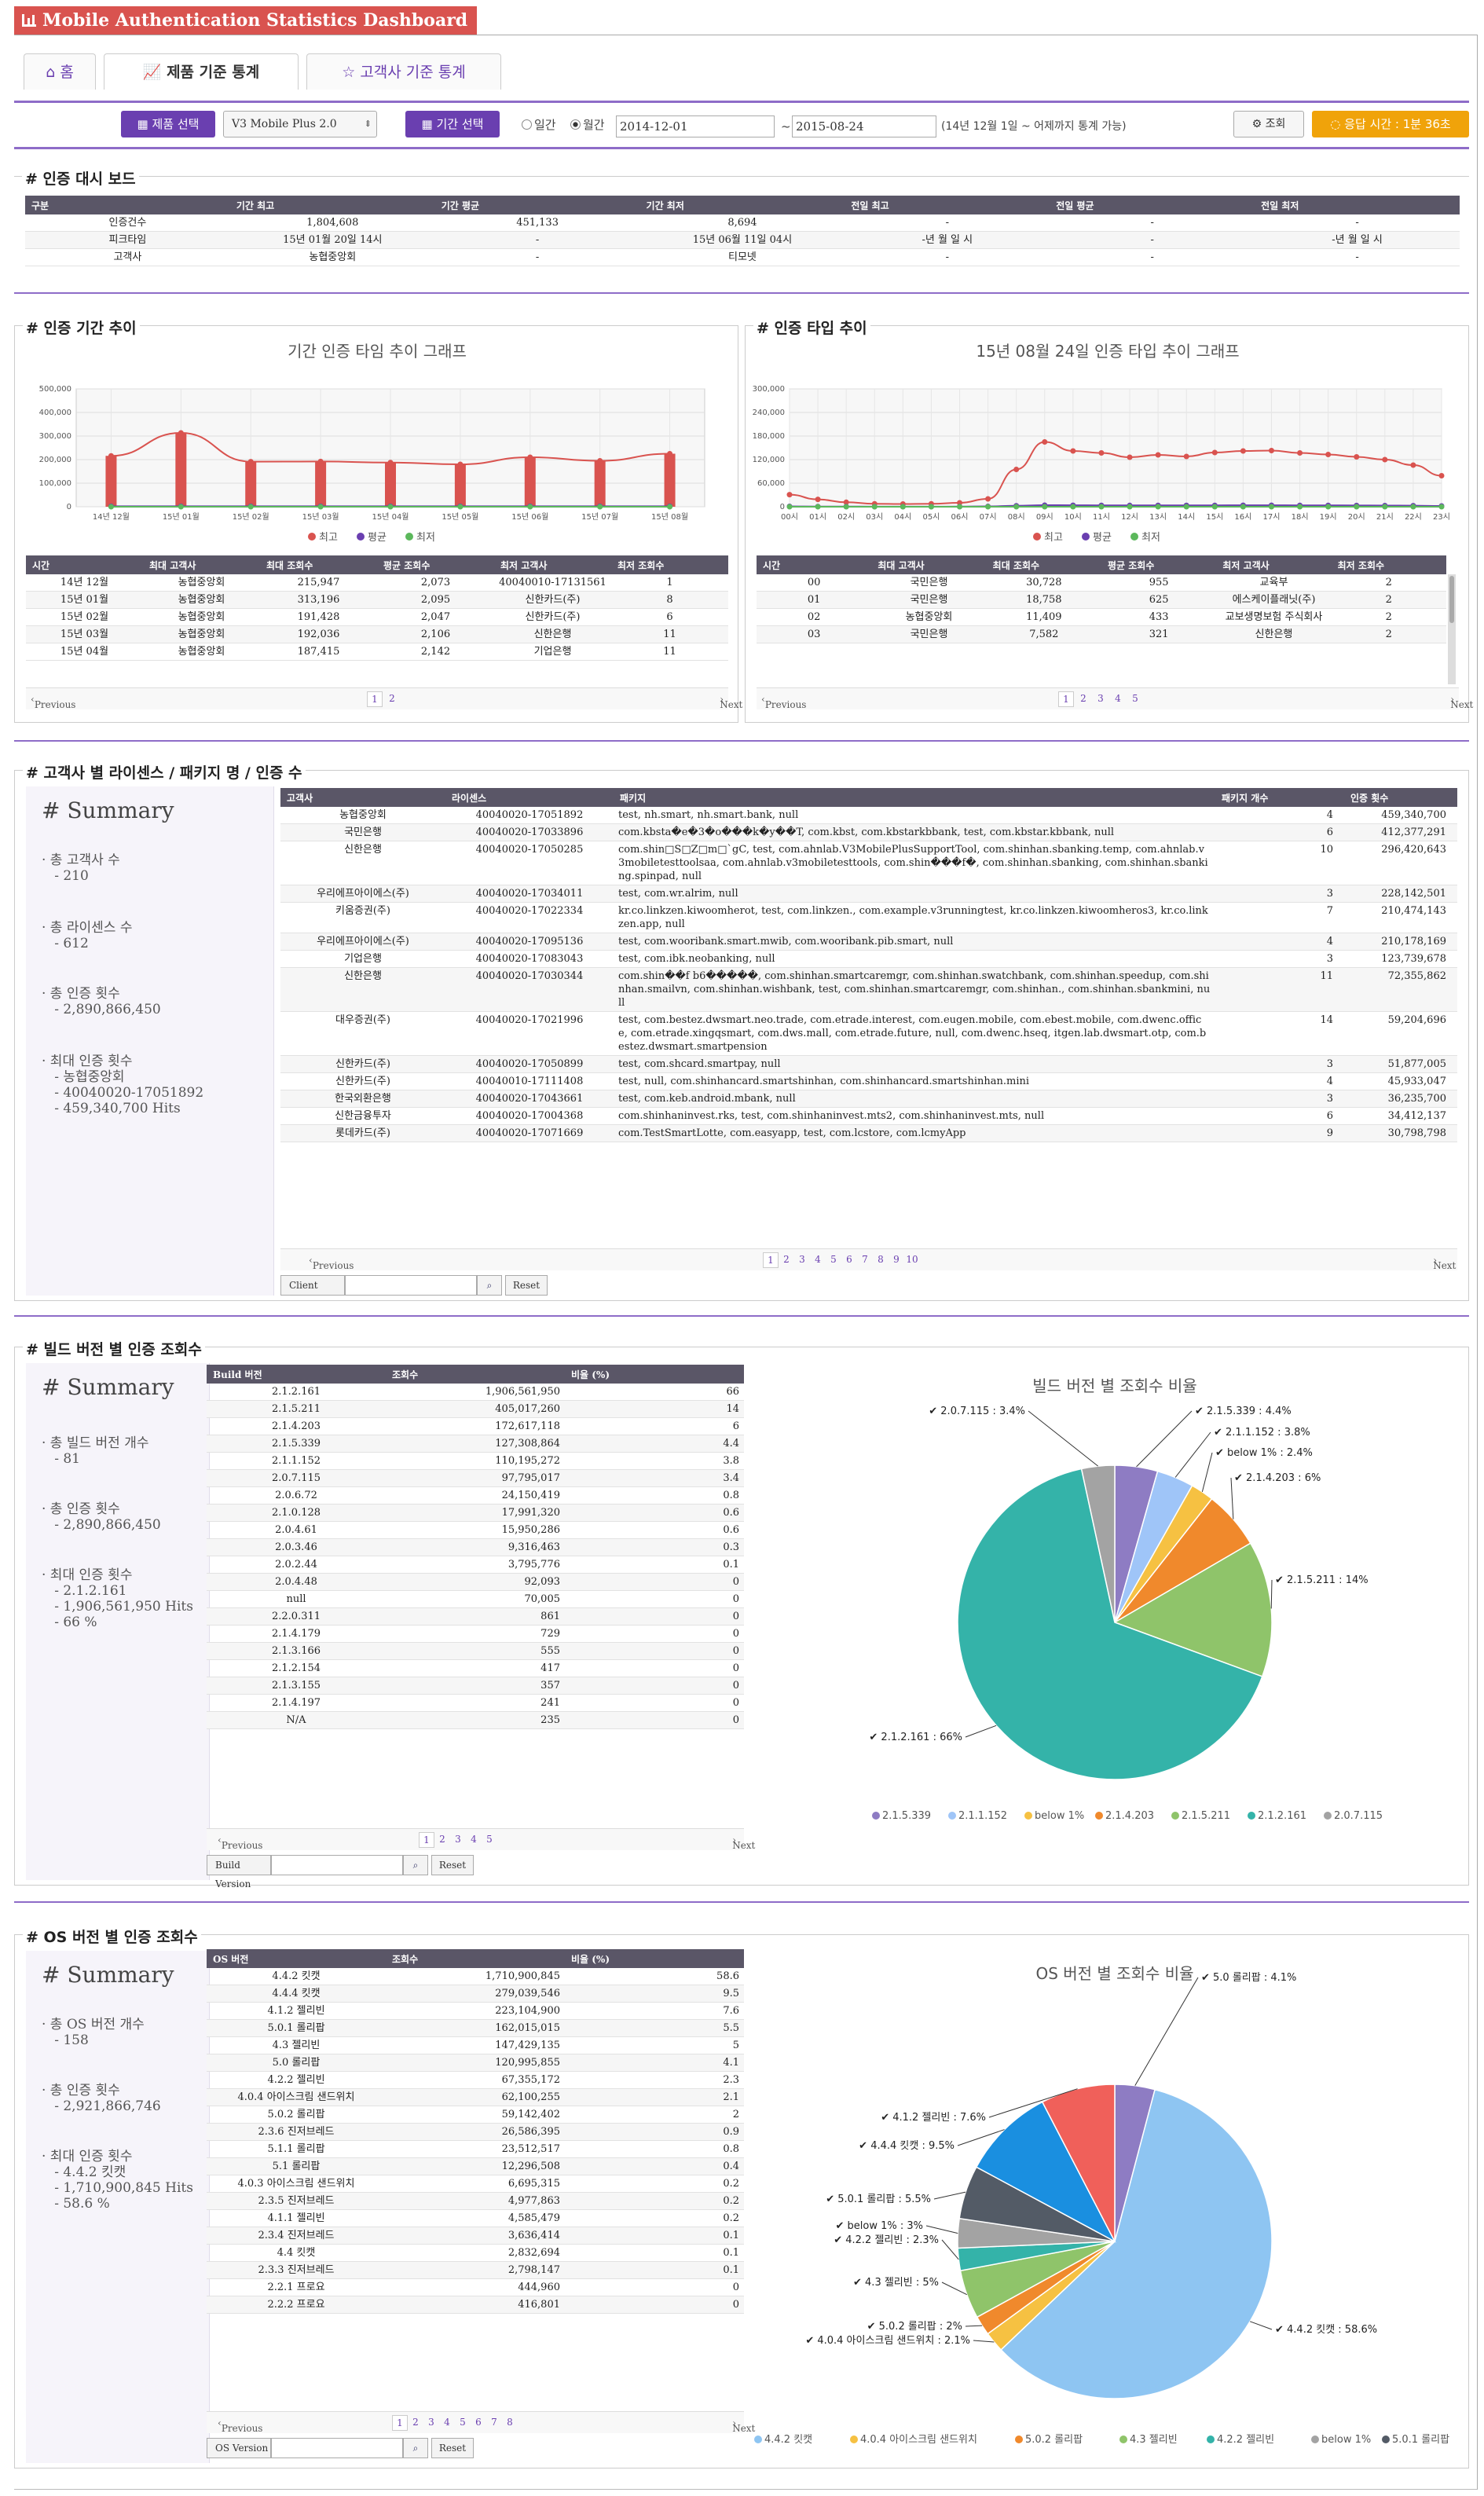 The image size is (1484, 2496). Describe the element at coordinates (916, 1737) in the screenshot. I see `slice-label: ✔ 2.1.2.161 : 66%` at that location.